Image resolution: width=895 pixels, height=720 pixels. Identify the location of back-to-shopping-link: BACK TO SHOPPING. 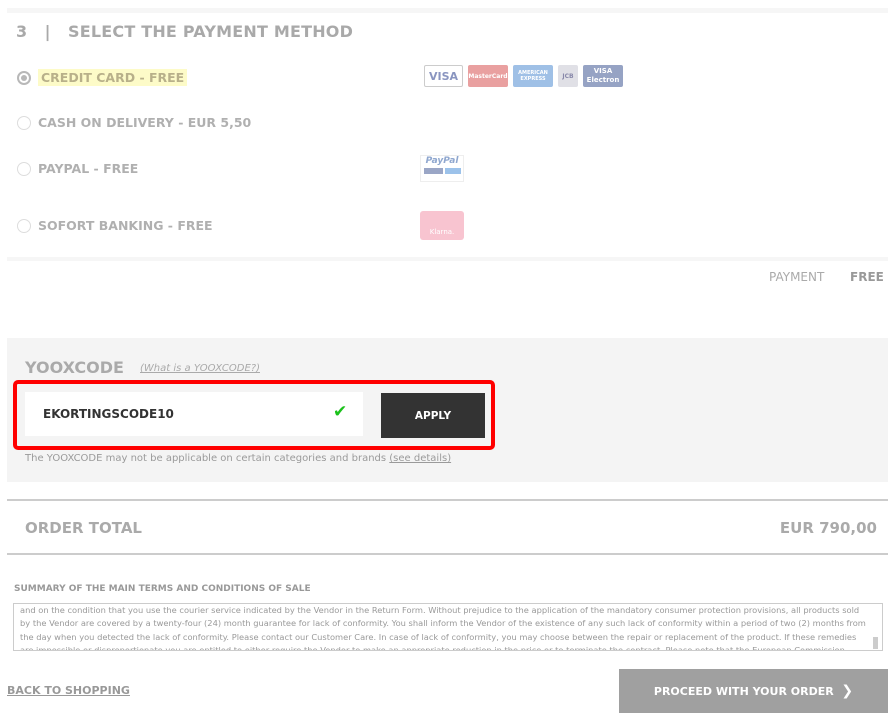
(68, 690).